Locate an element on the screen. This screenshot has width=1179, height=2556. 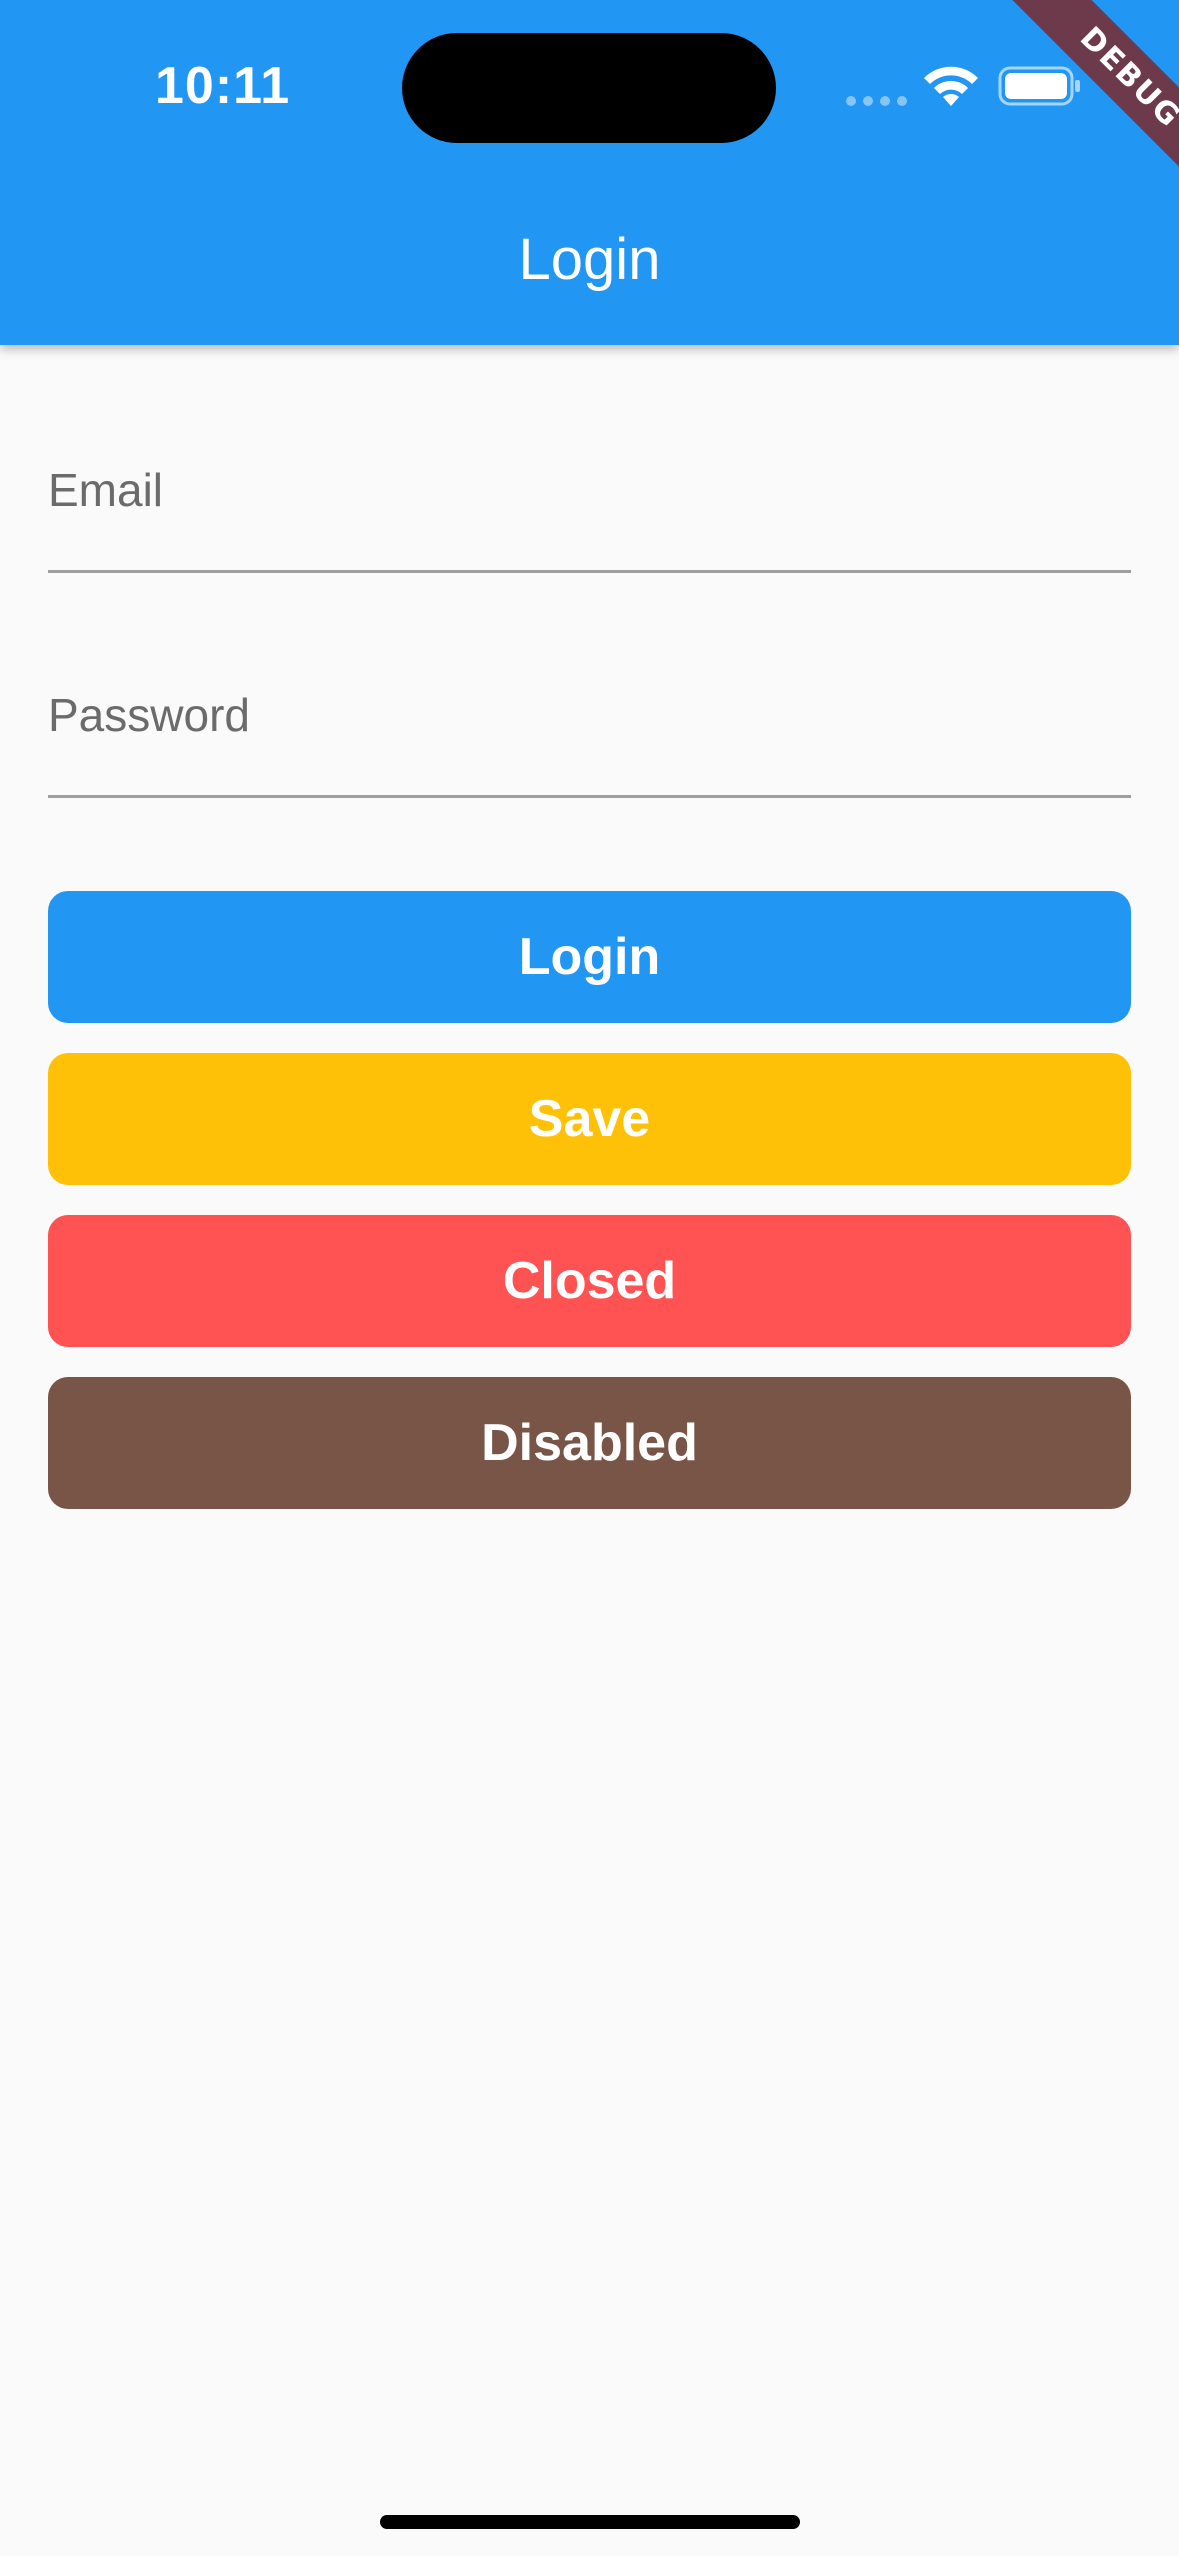
wifi-icon is located at coordinates (951, 86).